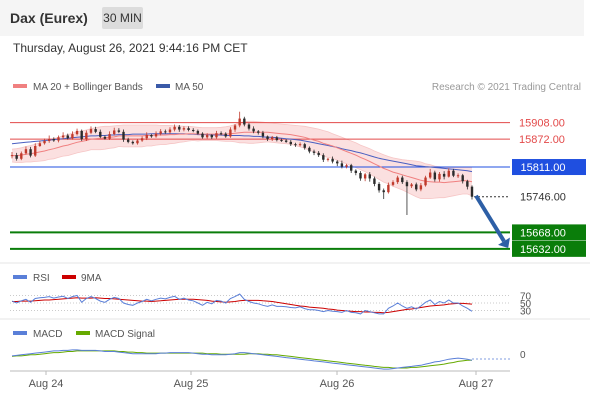 The image size is (590, 400). Describe the element at coordinates (41, 278) in the screenshot. I see `rsi-legend-label: RSI` at that location.